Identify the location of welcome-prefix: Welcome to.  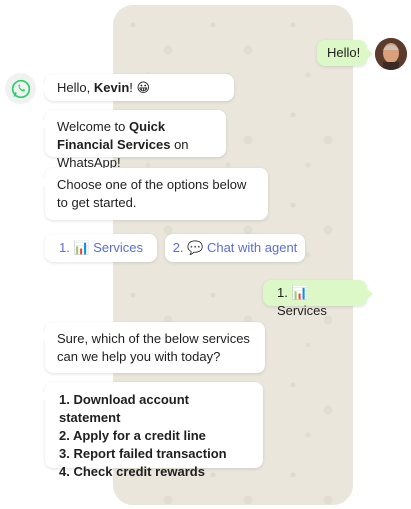
(93, 126).